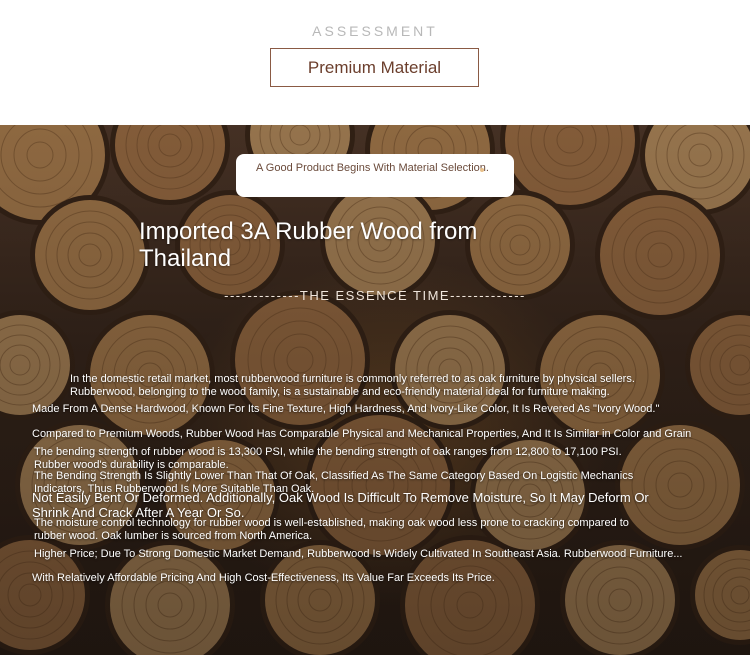 The width and height of the screenshot is (750, 655). What do you see at coordinates (374, 67) in the screenshot?
I see `section-title: Premium Material` at bounding box center [374, 67].